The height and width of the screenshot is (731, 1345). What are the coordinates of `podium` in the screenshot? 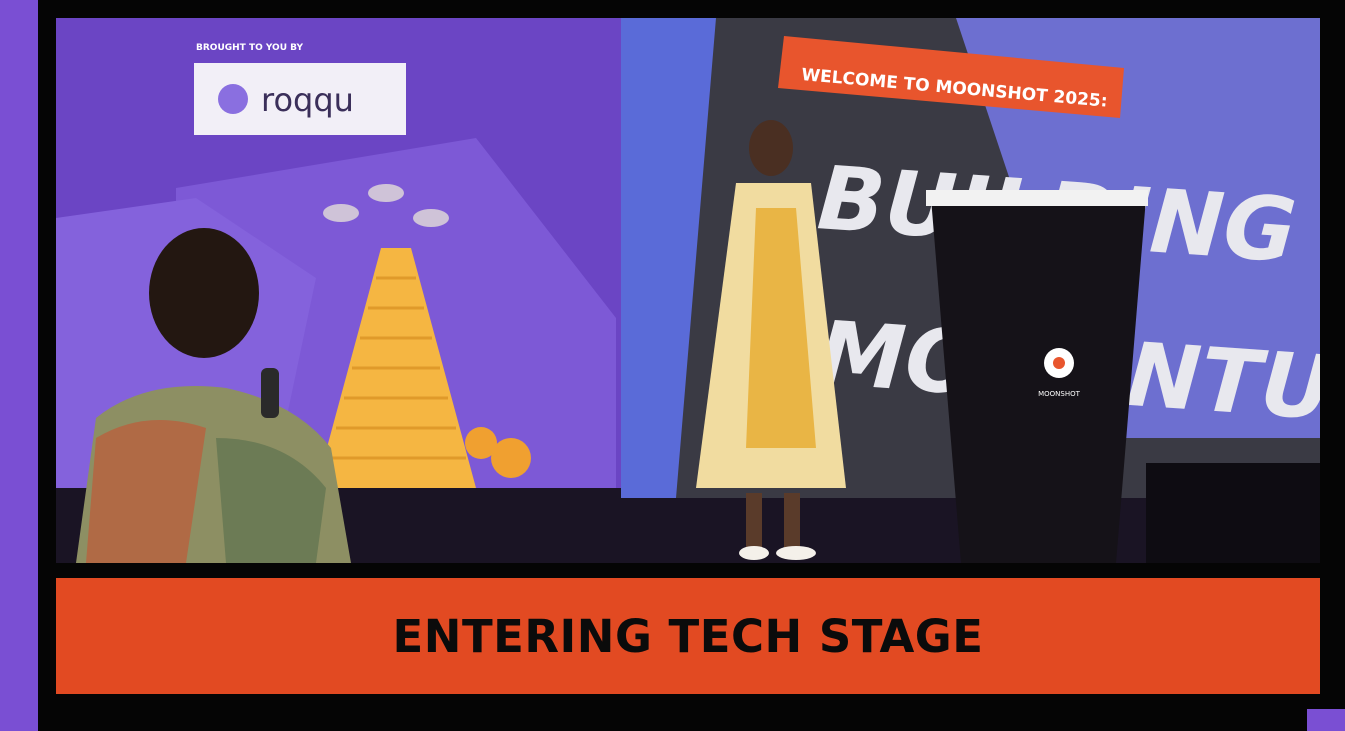 It's located at (1038, 380).